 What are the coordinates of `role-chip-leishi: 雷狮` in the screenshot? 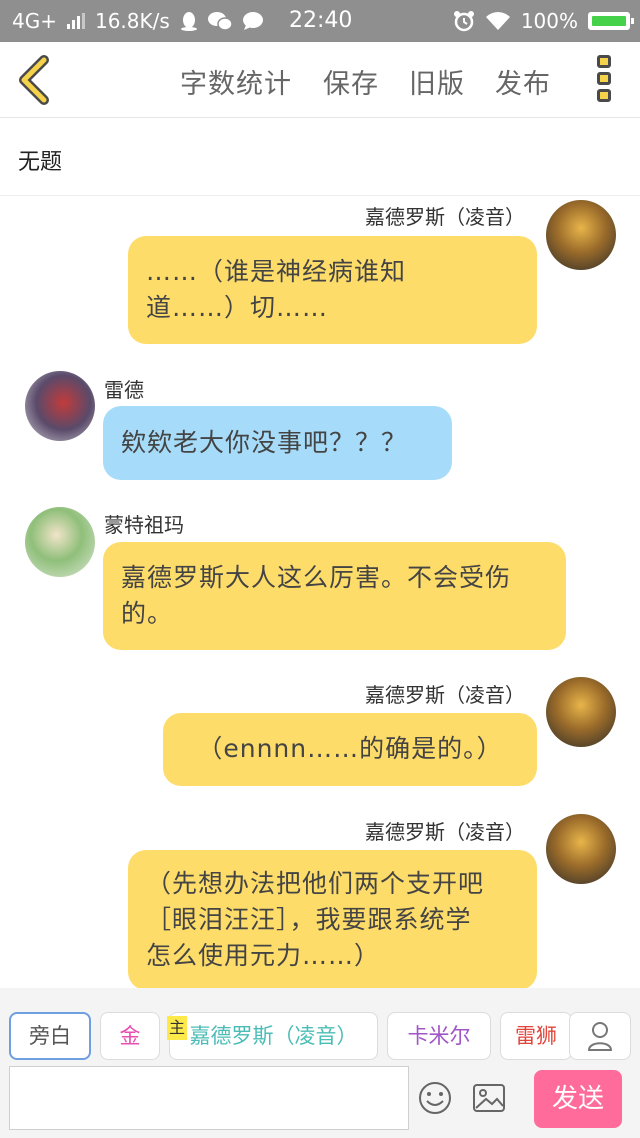 It's located at (536, 1036).